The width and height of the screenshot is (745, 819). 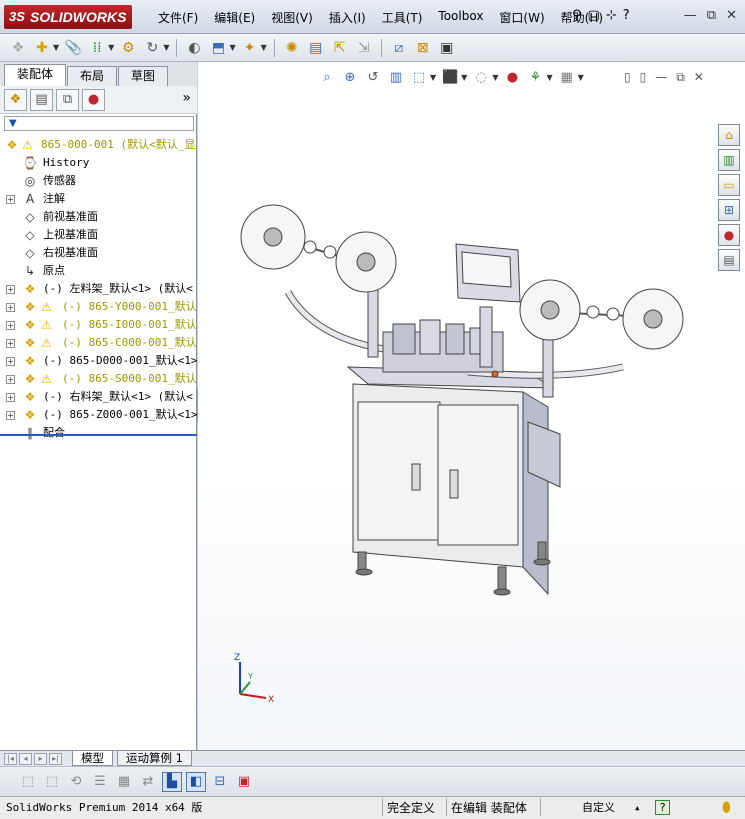 I want to click on chart-view-icon: ▙, so click(x=172, y=781).